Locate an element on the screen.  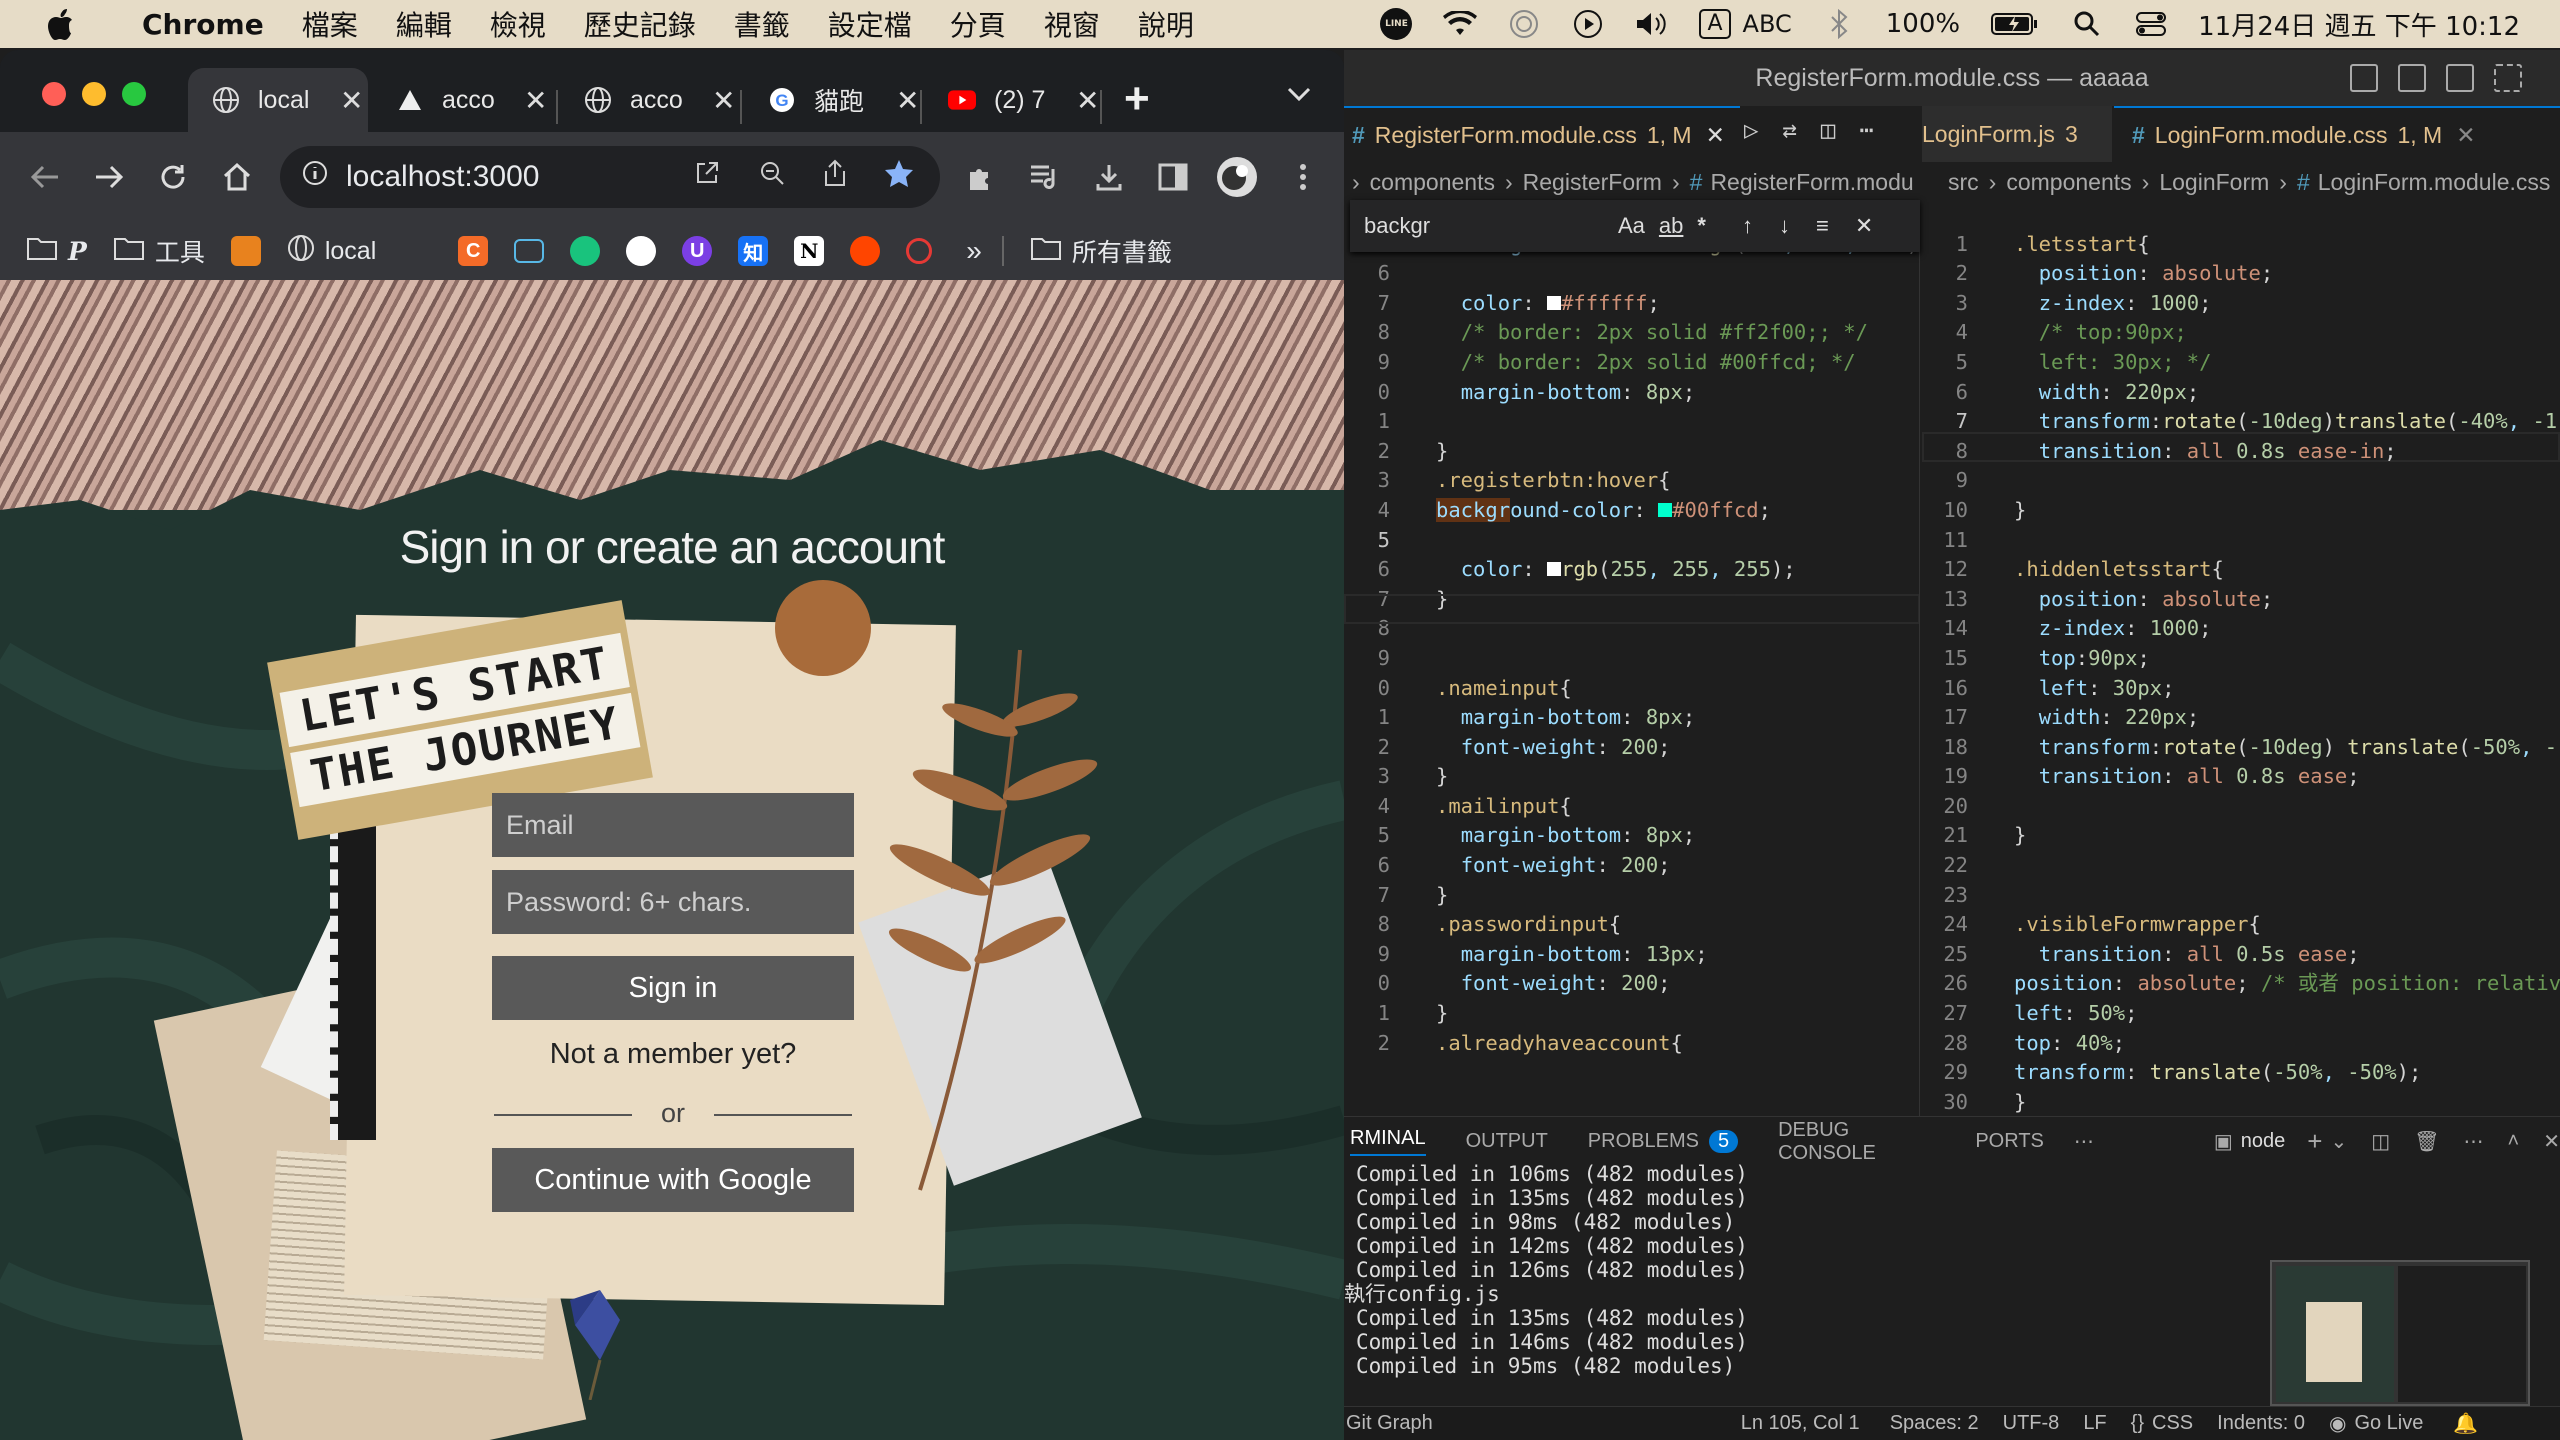
input-method-badge: A is located at coordinates (1715, 24).